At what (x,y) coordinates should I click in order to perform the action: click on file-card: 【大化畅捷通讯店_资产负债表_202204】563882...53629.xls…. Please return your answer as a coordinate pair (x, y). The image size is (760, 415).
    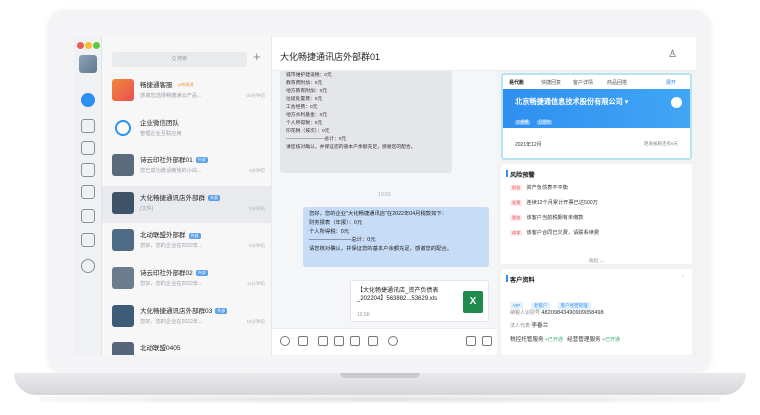
    Looking at the image, I should click on (419, 301).